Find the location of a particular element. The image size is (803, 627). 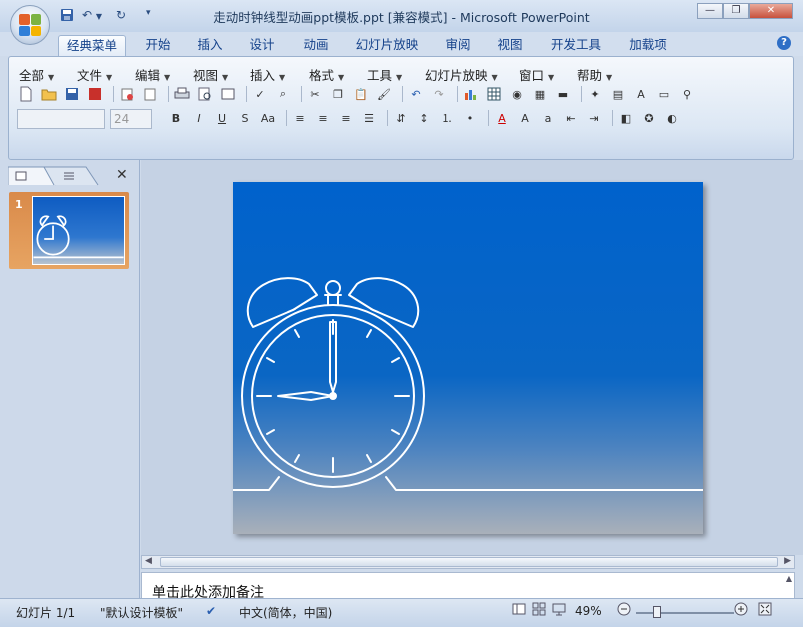

pdf-icon is located at coordinates (95, 94).